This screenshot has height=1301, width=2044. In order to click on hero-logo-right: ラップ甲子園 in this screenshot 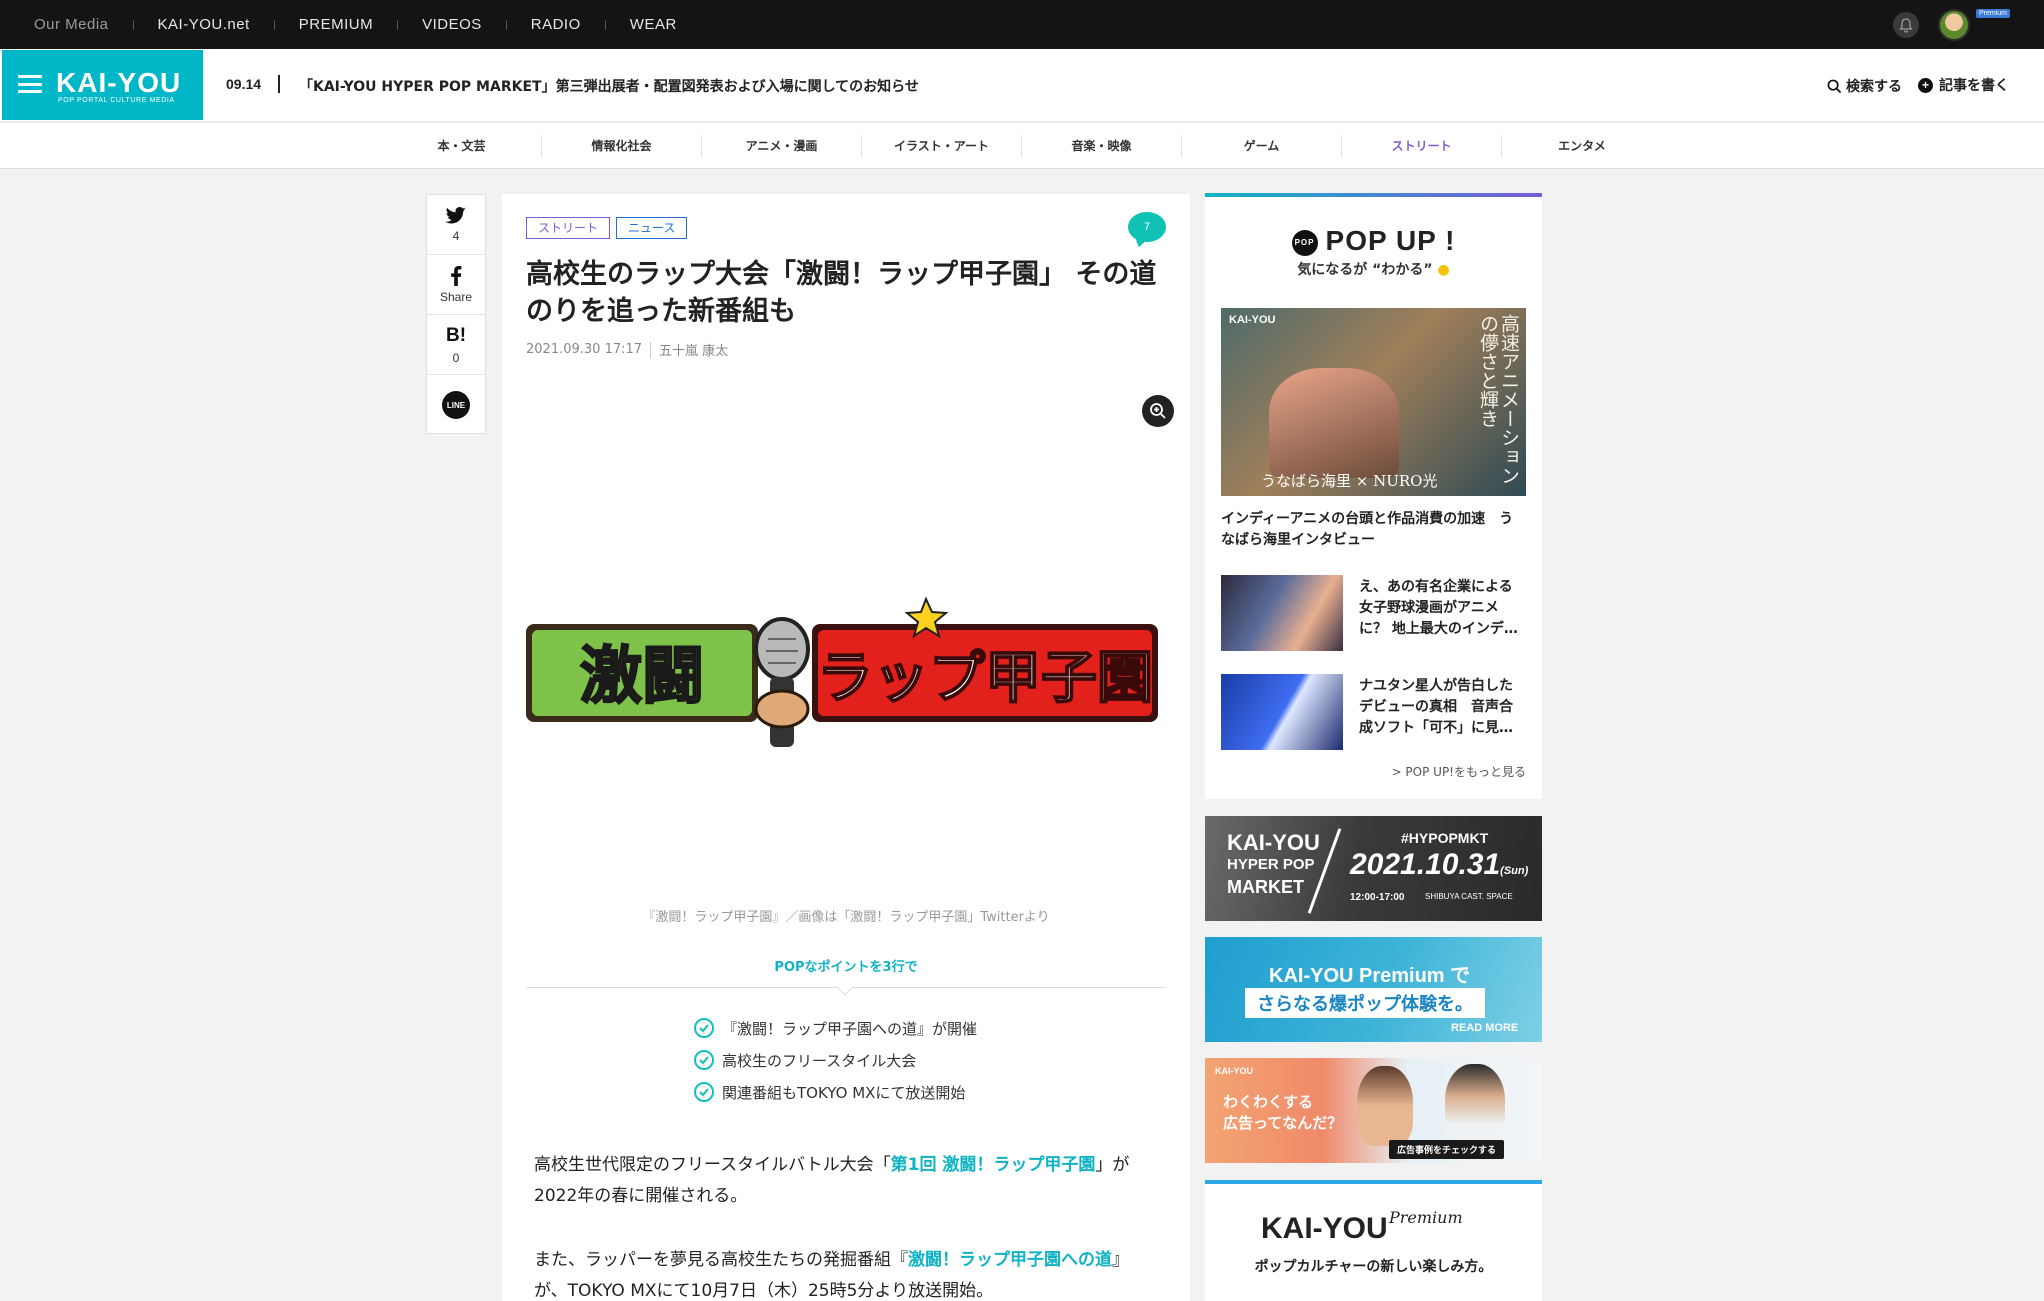, I will do `click(985, 659)`.